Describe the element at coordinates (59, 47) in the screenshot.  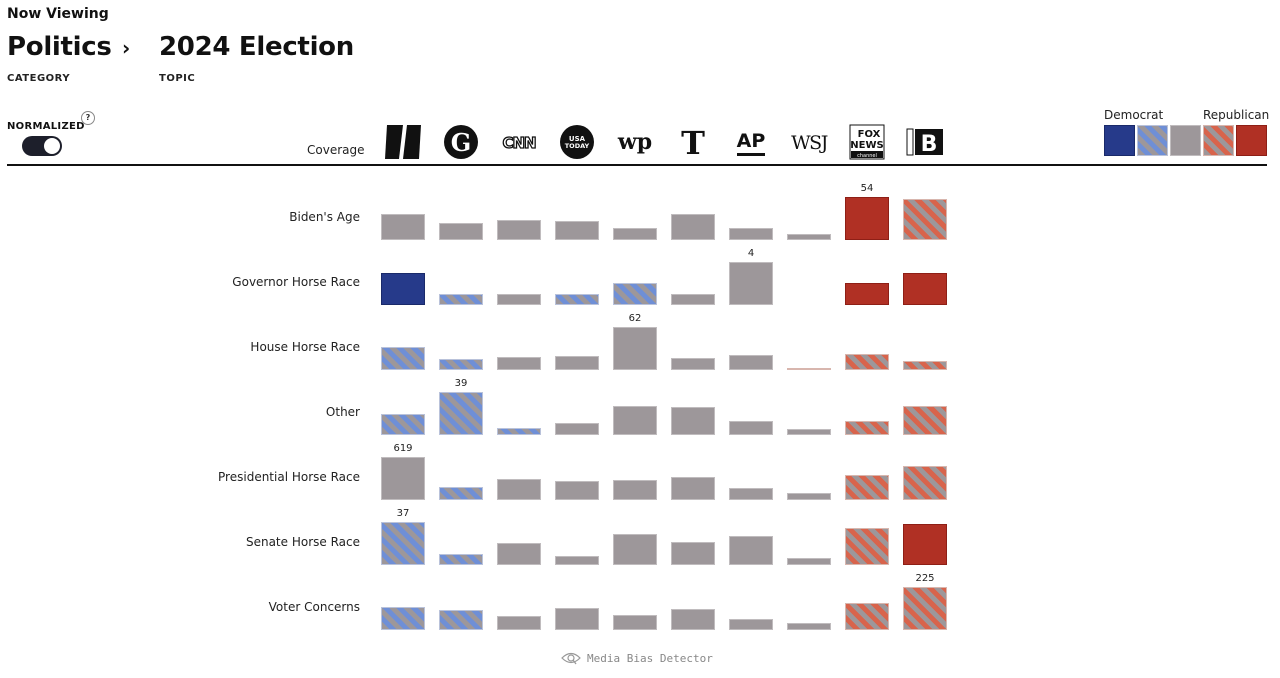
I see `category-title: Politics` at that location.